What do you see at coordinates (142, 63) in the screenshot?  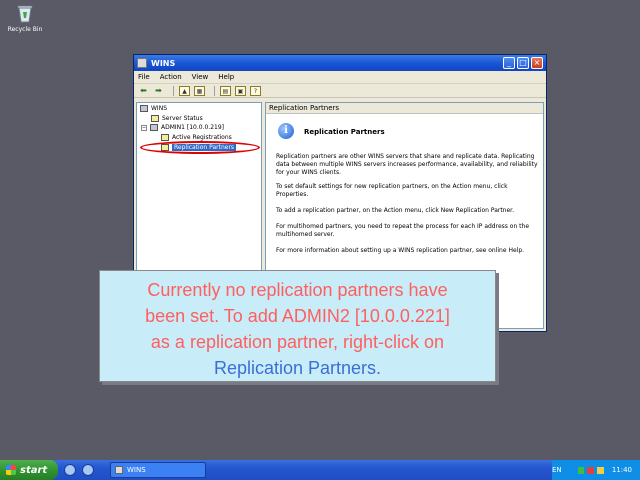 I see `wins-app-icon` at bounding box center [142, 63].